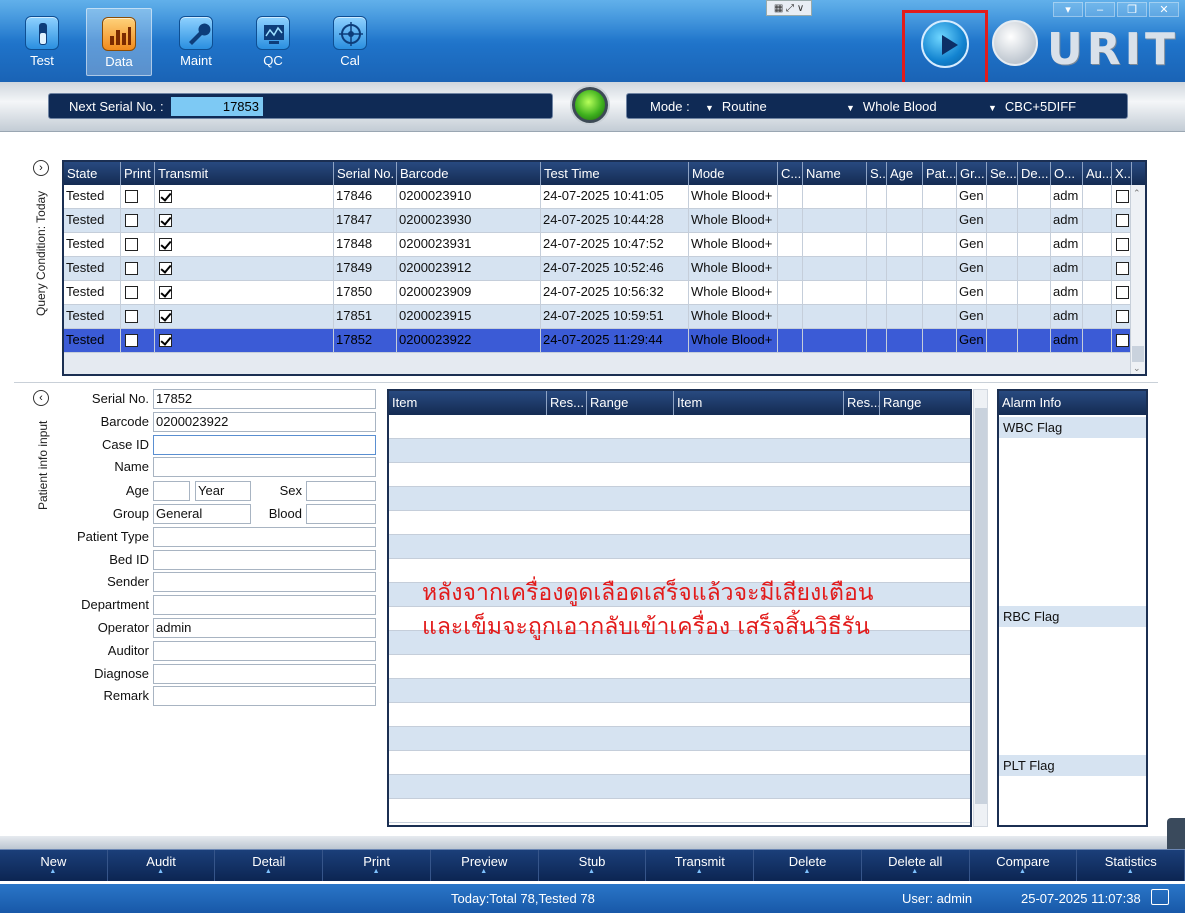 This screenshot has height=913, width=1185. Describe the element at coordinates (733, 292) in the screenshot. I see `table-cell-mode: Whole Blood+` at that location.